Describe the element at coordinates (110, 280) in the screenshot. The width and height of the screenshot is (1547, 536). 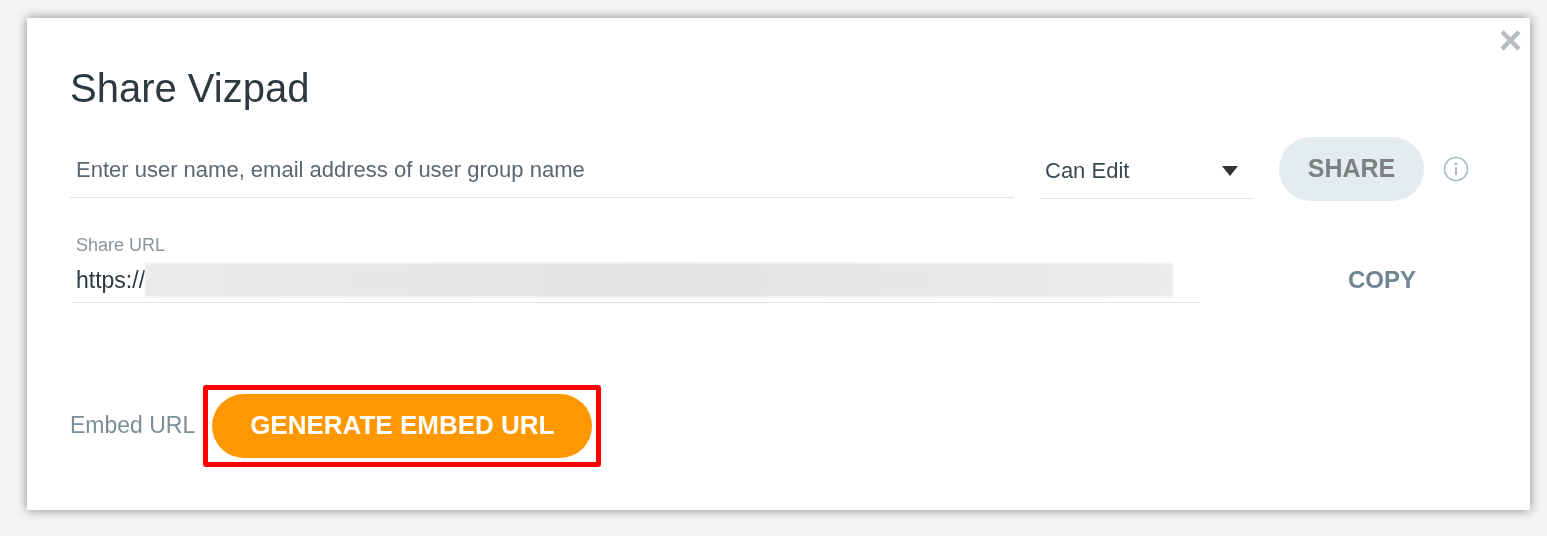
I see `share-url-value: https://` at that location.